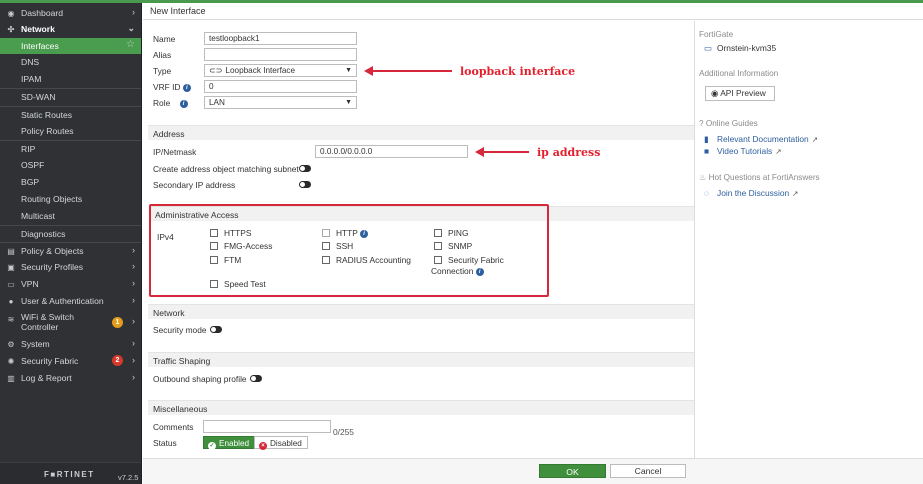  What do you see at coordinates (701, 123) in the screenshot?
I see `question-icon: ?` at bounding box center [701, 123].